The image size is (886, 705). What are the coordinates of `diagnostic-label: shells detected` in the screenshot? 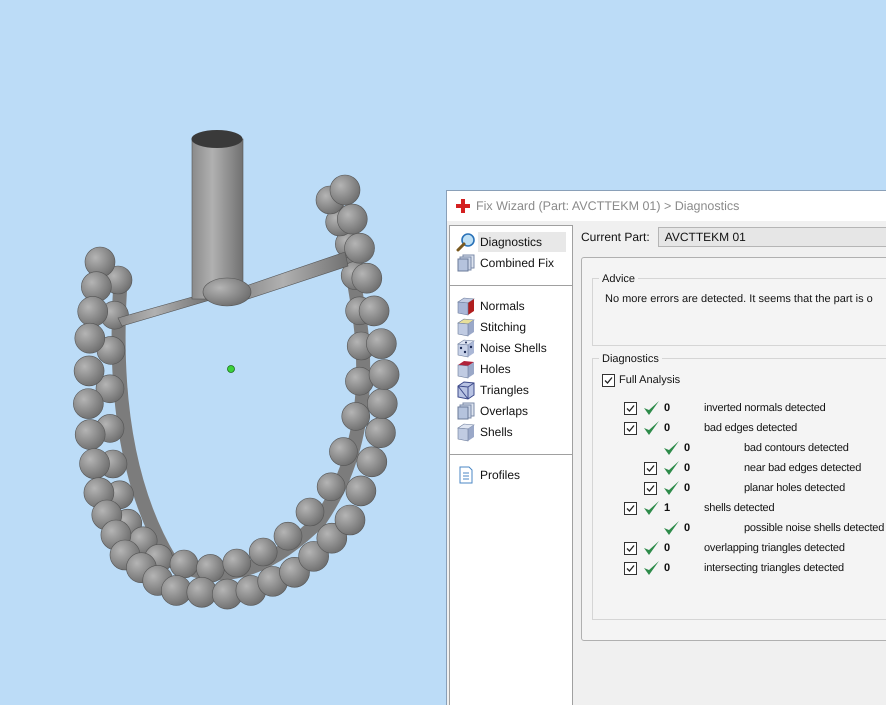 It's located at (739, 508).